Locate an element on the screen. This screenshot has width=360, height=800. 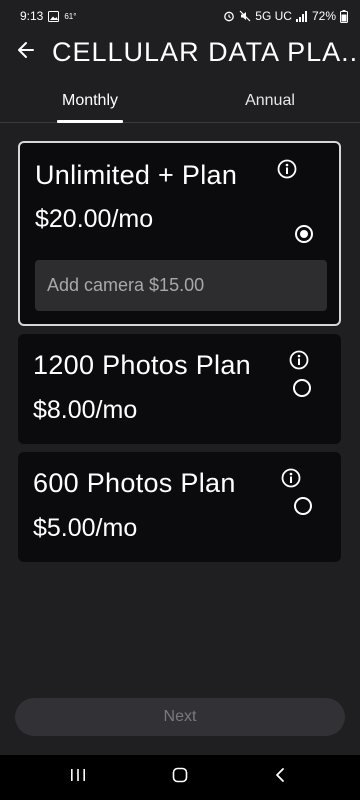
next-button: Next is located at coordinates (180, 717).